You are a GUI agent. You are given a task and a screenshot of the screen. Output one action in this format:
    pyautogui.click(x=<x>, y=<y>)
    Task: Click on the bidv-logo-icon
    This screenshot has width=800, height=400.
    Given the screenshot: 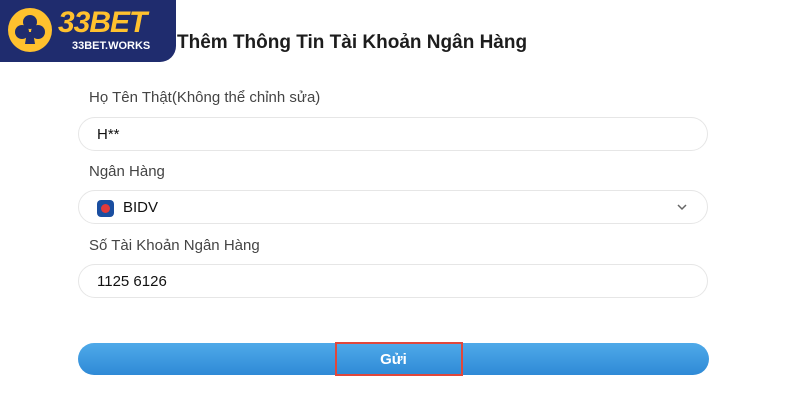 What is the action you would take?
    pyautogui.click(x=105, y=208)
    